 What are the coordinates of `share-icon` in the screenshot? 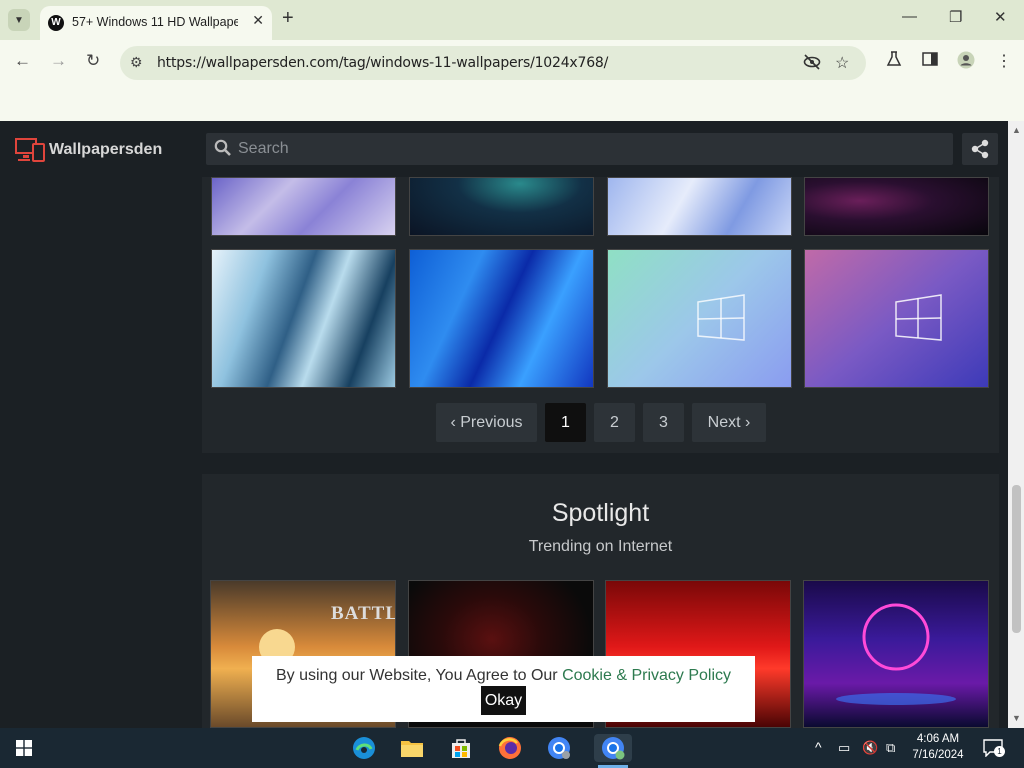 It's located at (980, 149).